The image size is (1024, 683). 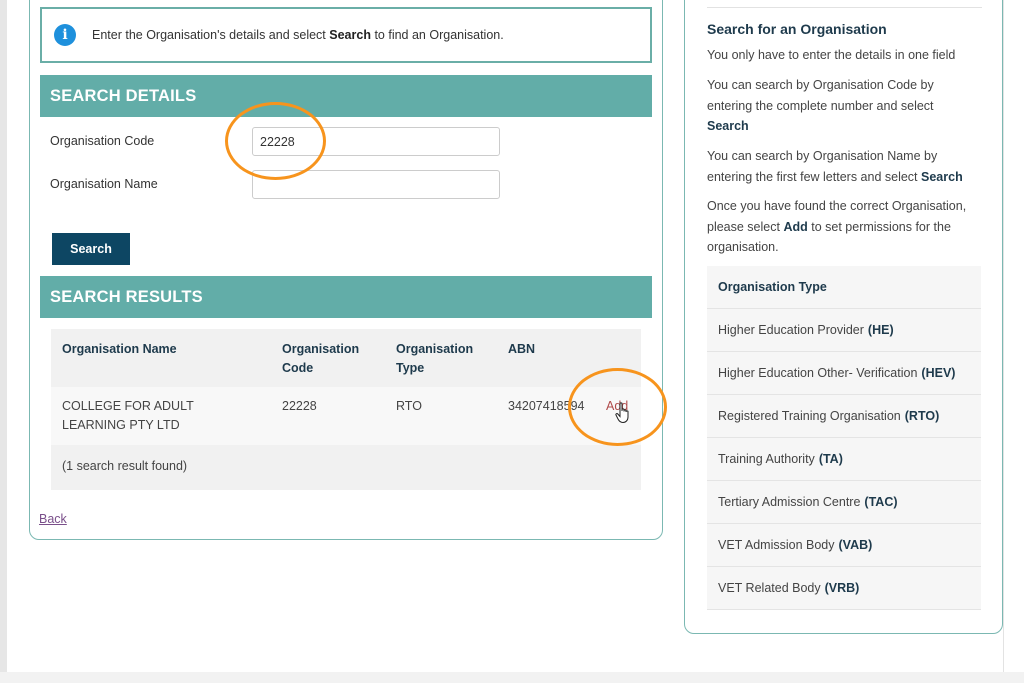 I want to click on cell-abn: 34207418594, so click(x=546, y=406).